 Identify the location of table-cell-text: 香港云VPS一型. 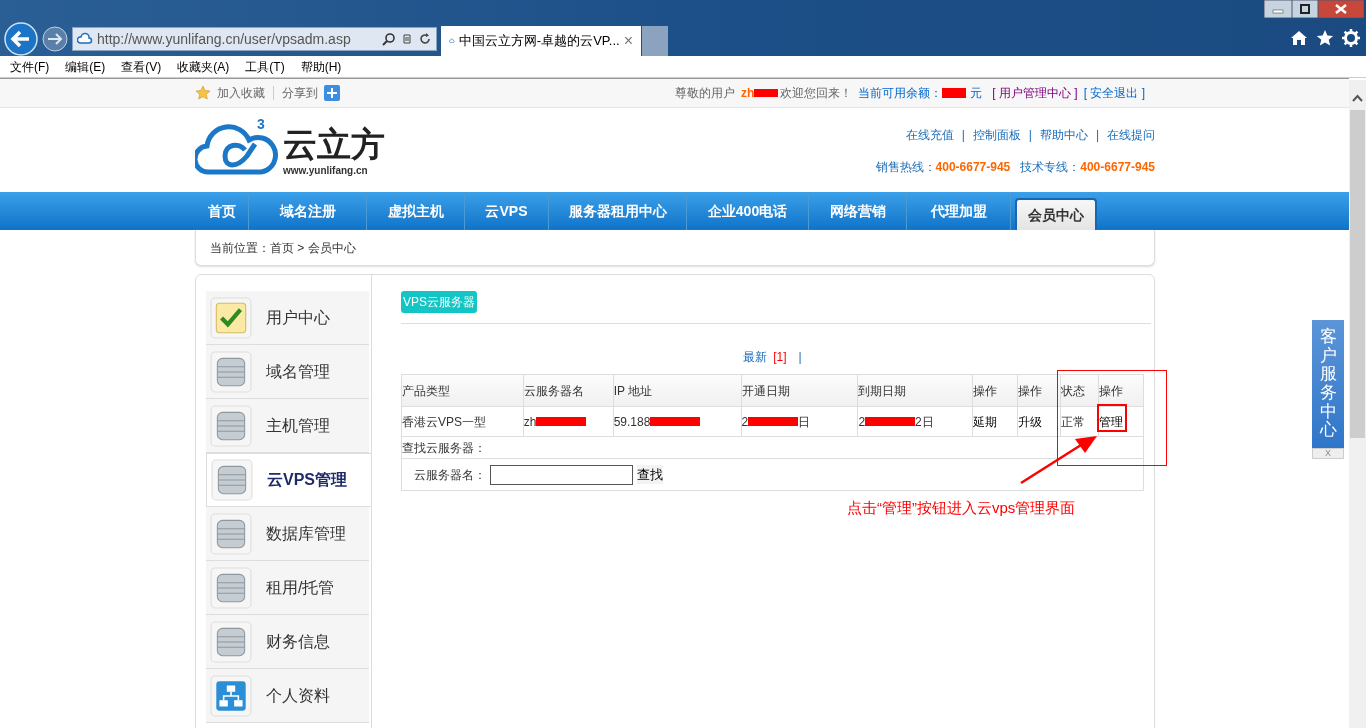
(444, 422).